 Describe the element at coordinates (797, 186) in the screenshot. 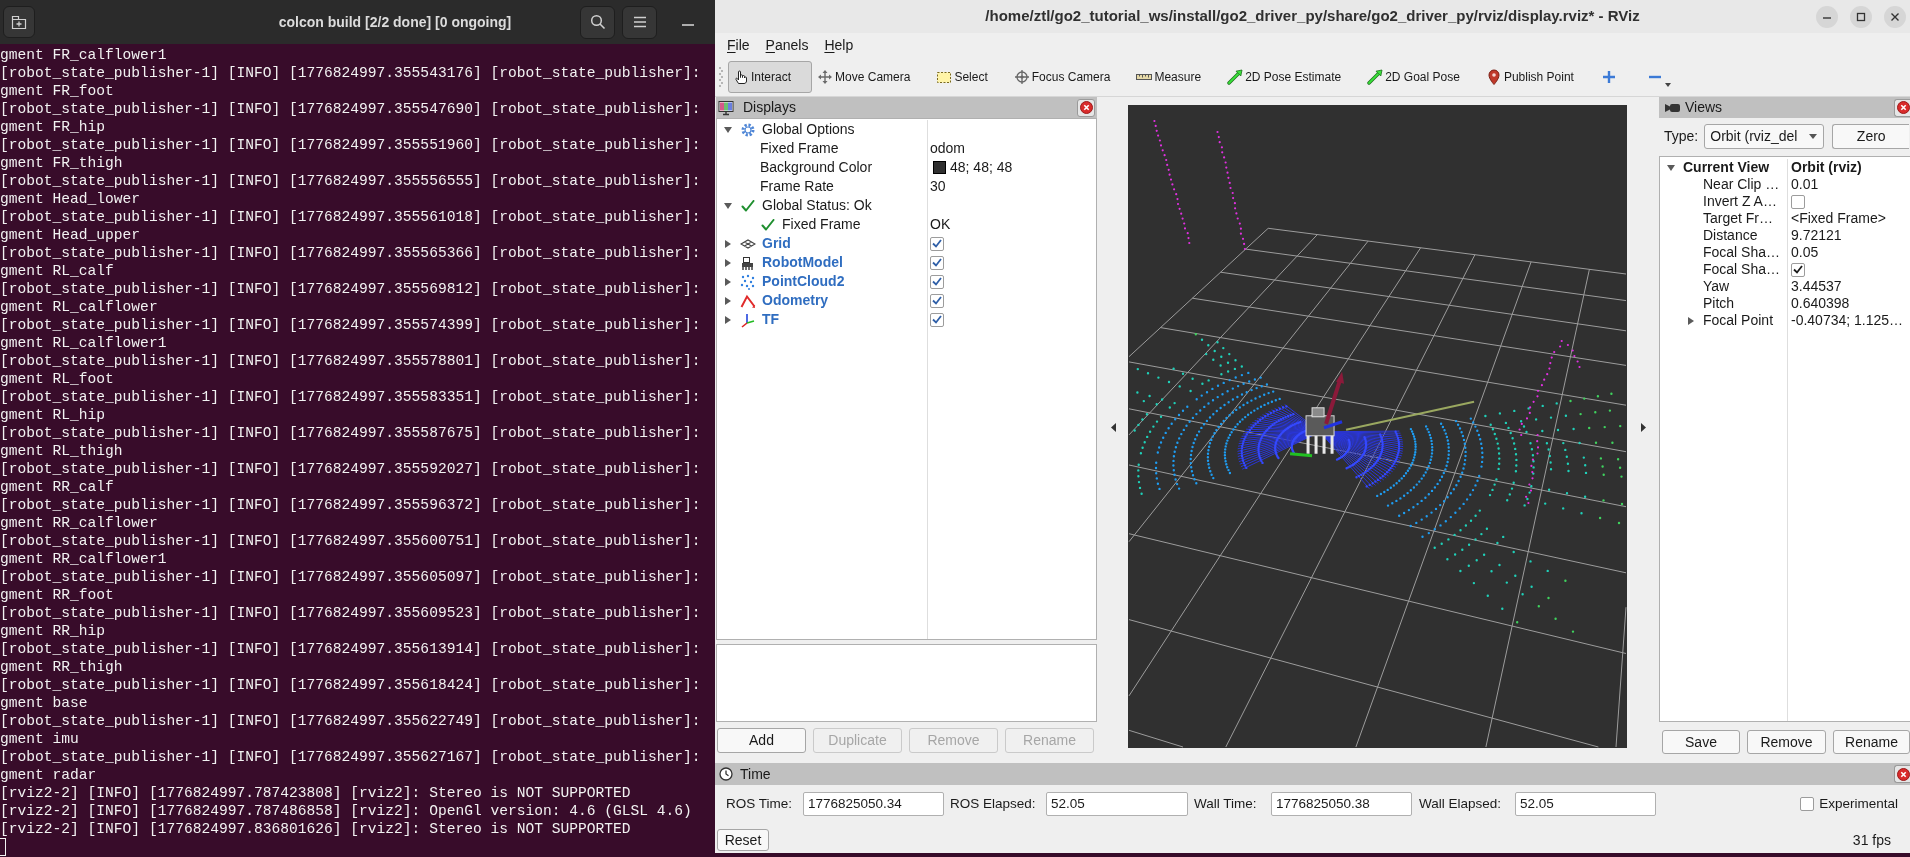

I see `tree-item: Frame Rate` at that location.